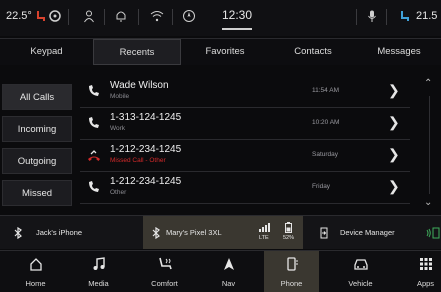  I want to click on steering-heat-icon, so click(55, 16).